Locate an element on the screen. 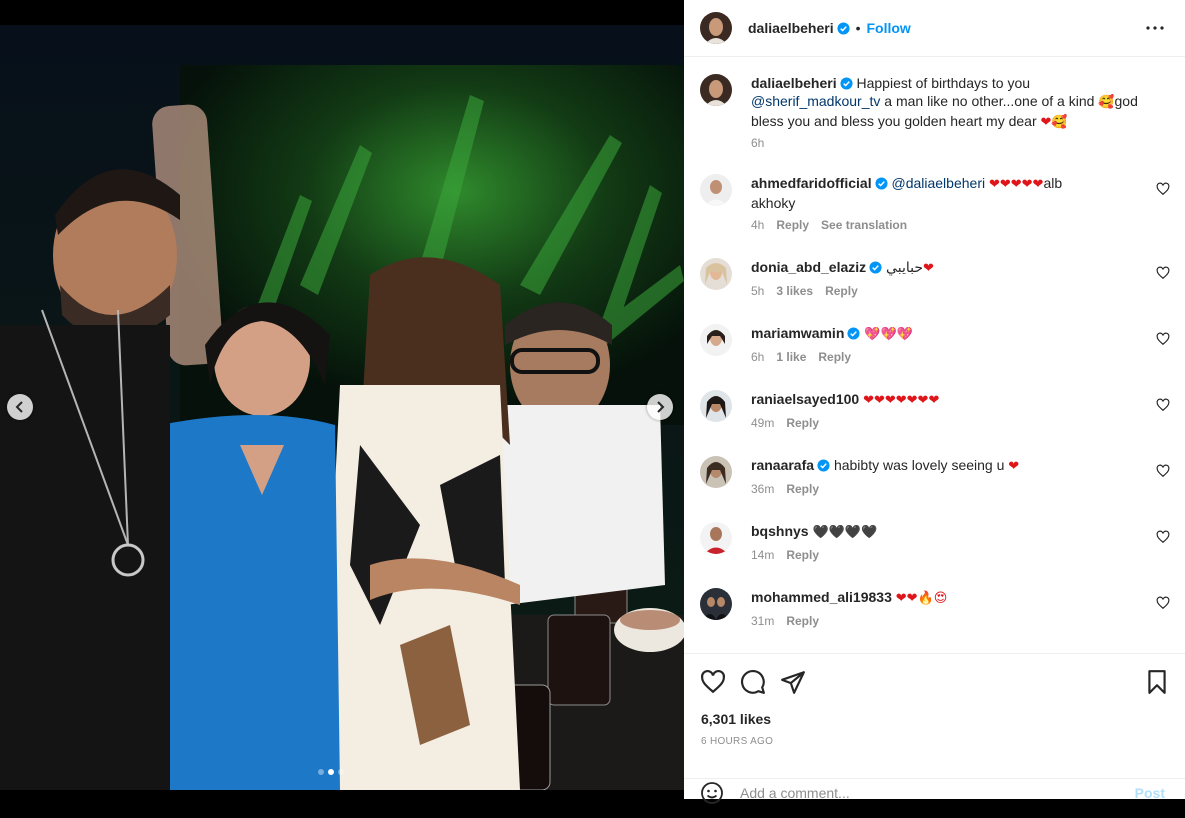  comment-emojis: ❤ is located at coordinates (1014, 466).